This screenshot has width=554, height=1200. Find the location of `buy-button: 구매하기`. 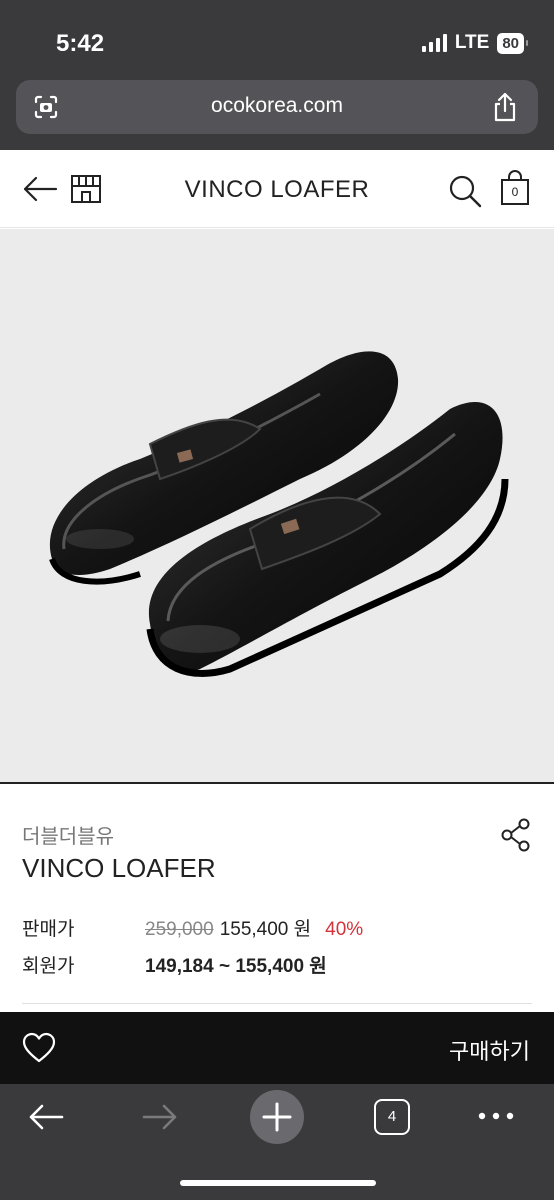

buy-button: 구매하기 is located at coordinates (489, 1050).